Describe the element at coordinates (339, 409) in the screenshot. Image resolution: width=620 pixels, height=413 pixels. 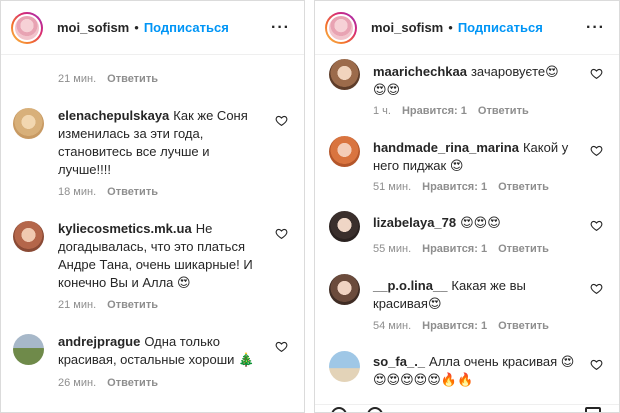
I see `like-icon` at that location.